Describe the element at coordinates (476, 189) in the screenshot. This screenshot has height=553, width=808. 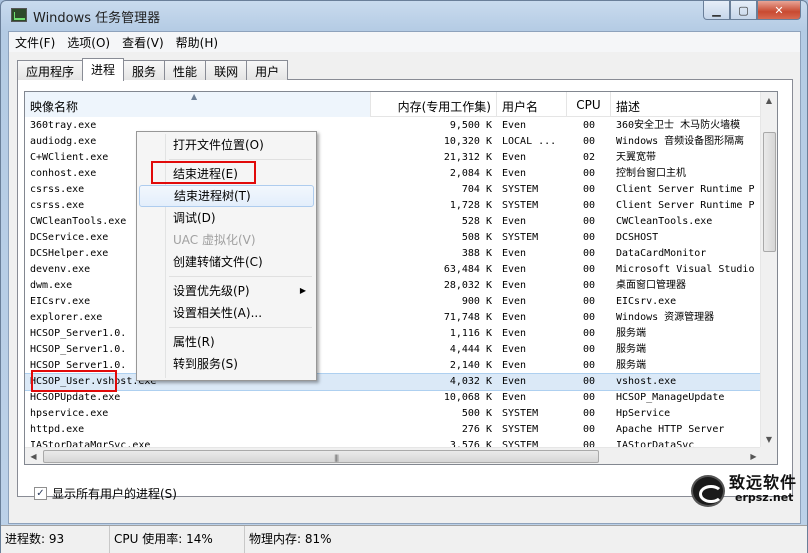
I see `process-memory: 704 K` at that location.